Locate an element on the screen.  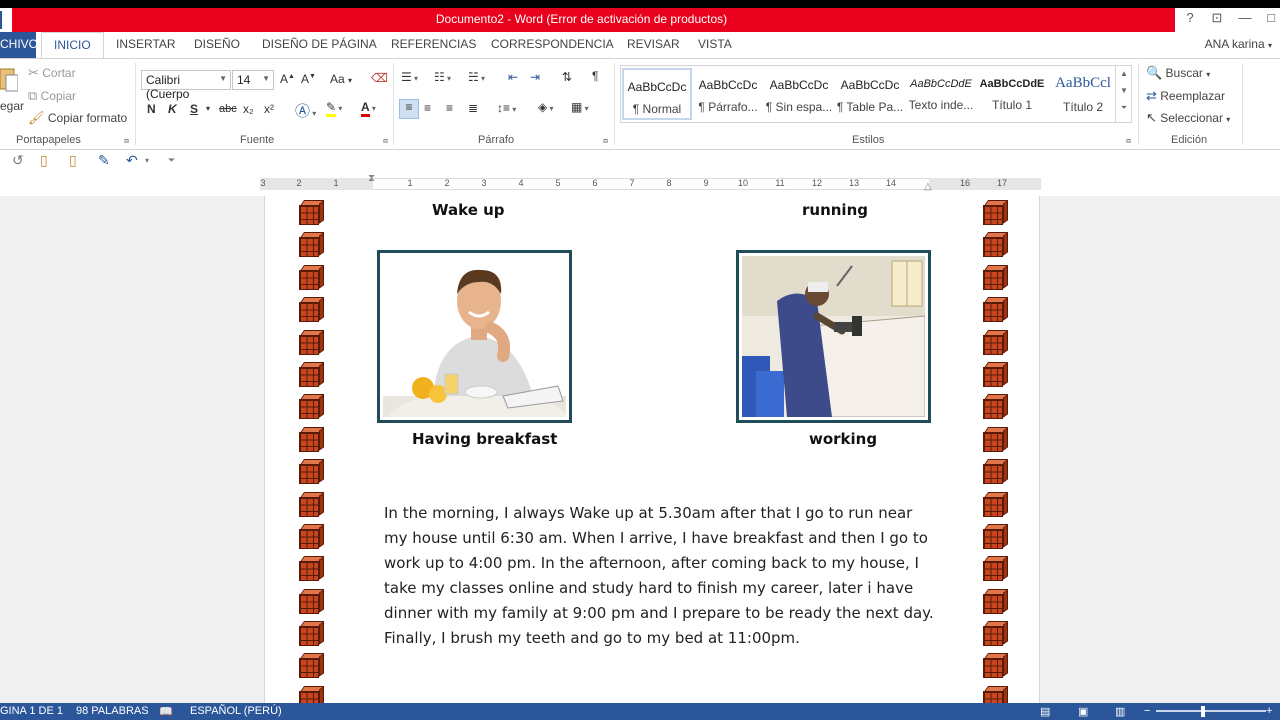
tab-vista: VISTA is located at coordinates (715, 44).